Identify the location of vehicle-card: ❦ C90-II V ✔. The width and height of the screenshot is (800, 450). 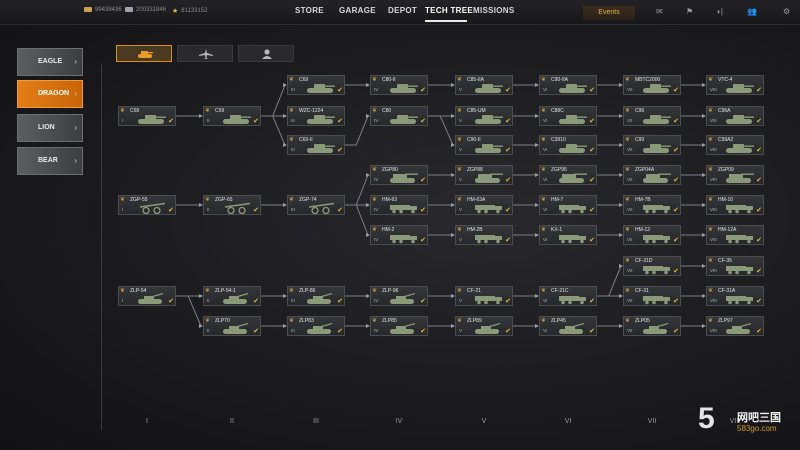
(484, 145).